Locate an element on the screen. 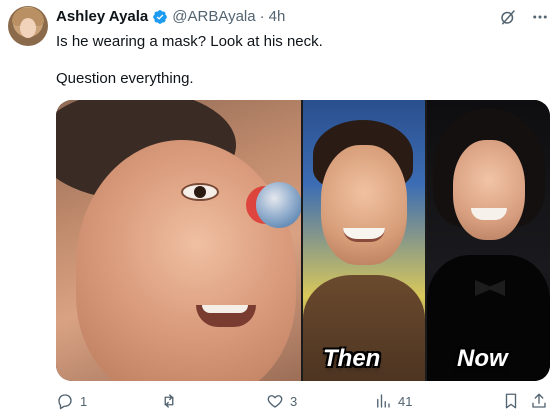 This screenshot has height=417, width=559. like-icon is located at coordinates (275, 401).